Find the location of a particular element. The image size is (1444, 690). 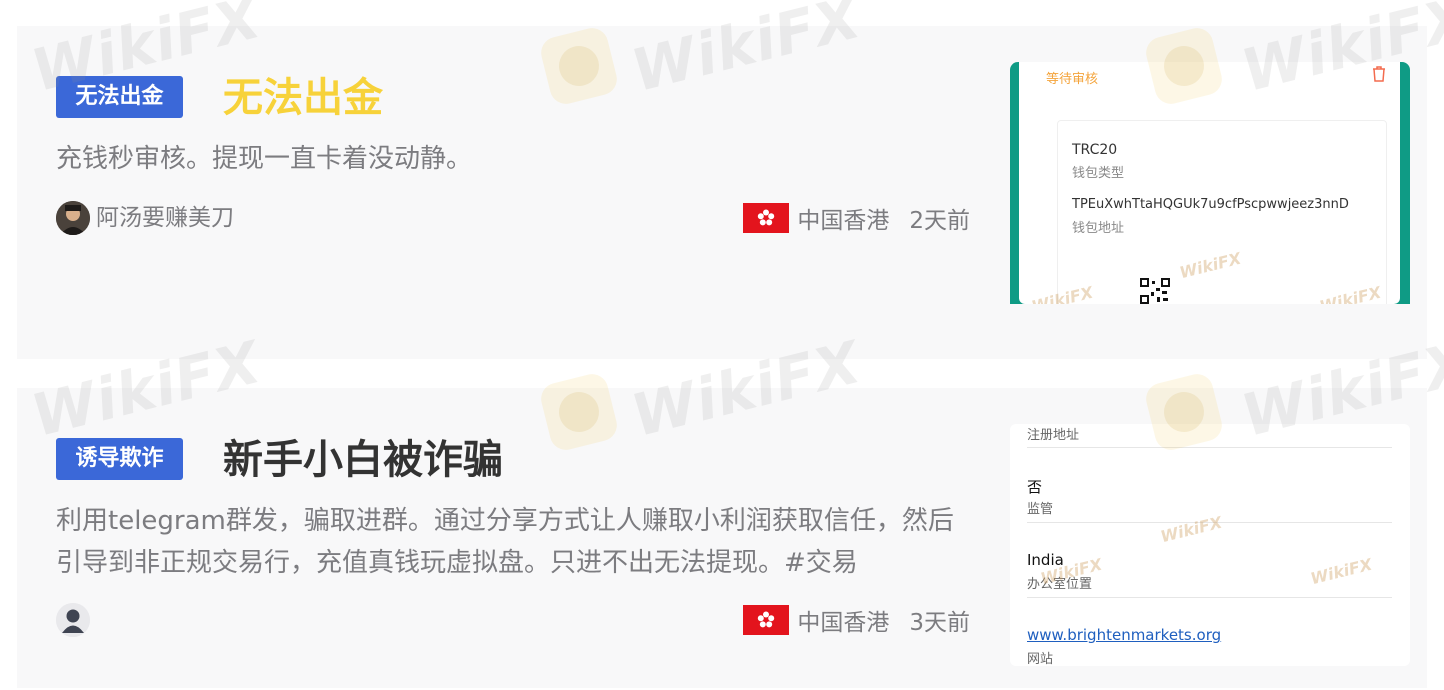

category-tag: 诱导欺诈 is located at coordinates (119, 459).